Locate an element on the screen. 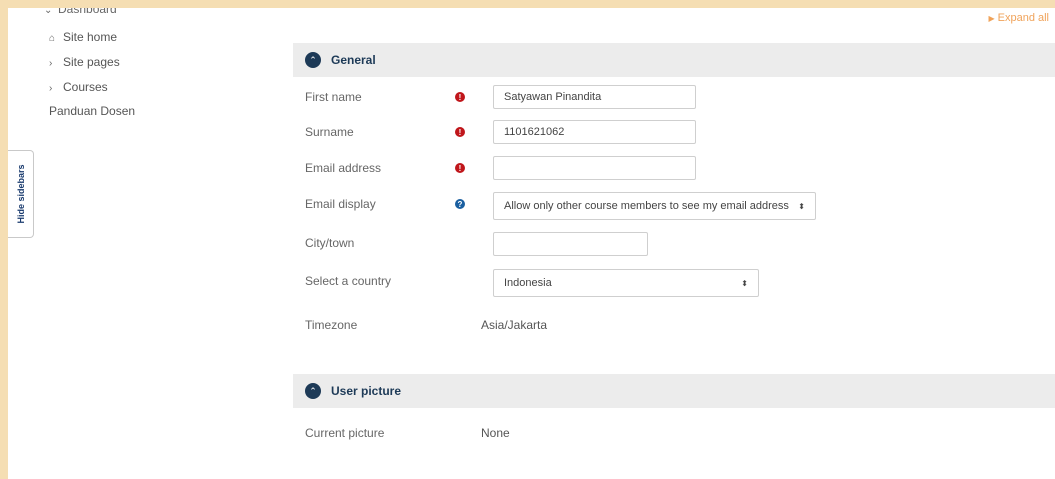 The width and height of the screenshot is (1055, 479). email-label: Email address is located at coordinates (343, 168).